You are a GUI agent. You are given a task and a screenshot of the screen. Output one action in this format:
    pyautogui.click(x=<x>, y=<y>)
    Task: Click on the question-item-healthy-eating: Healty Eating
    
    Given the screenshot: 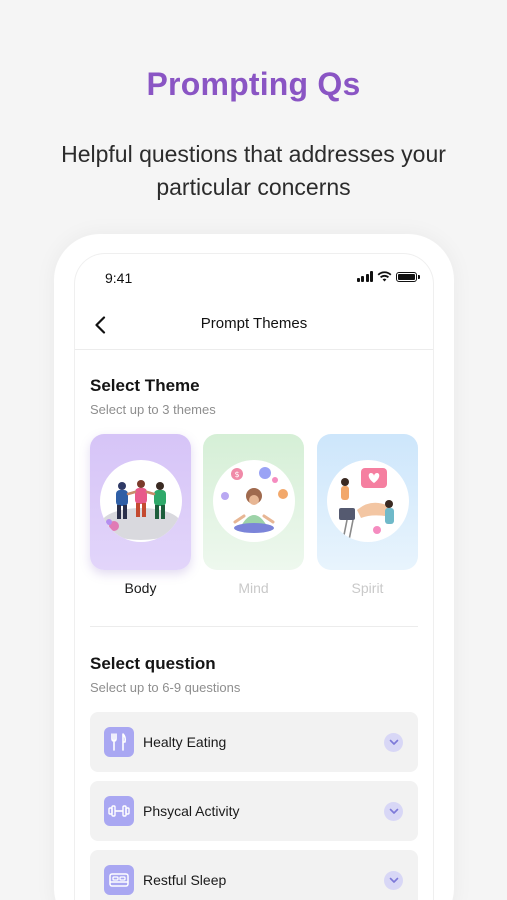 What is the action you would take?
    pyautogui.click(x=254, y=742)
    